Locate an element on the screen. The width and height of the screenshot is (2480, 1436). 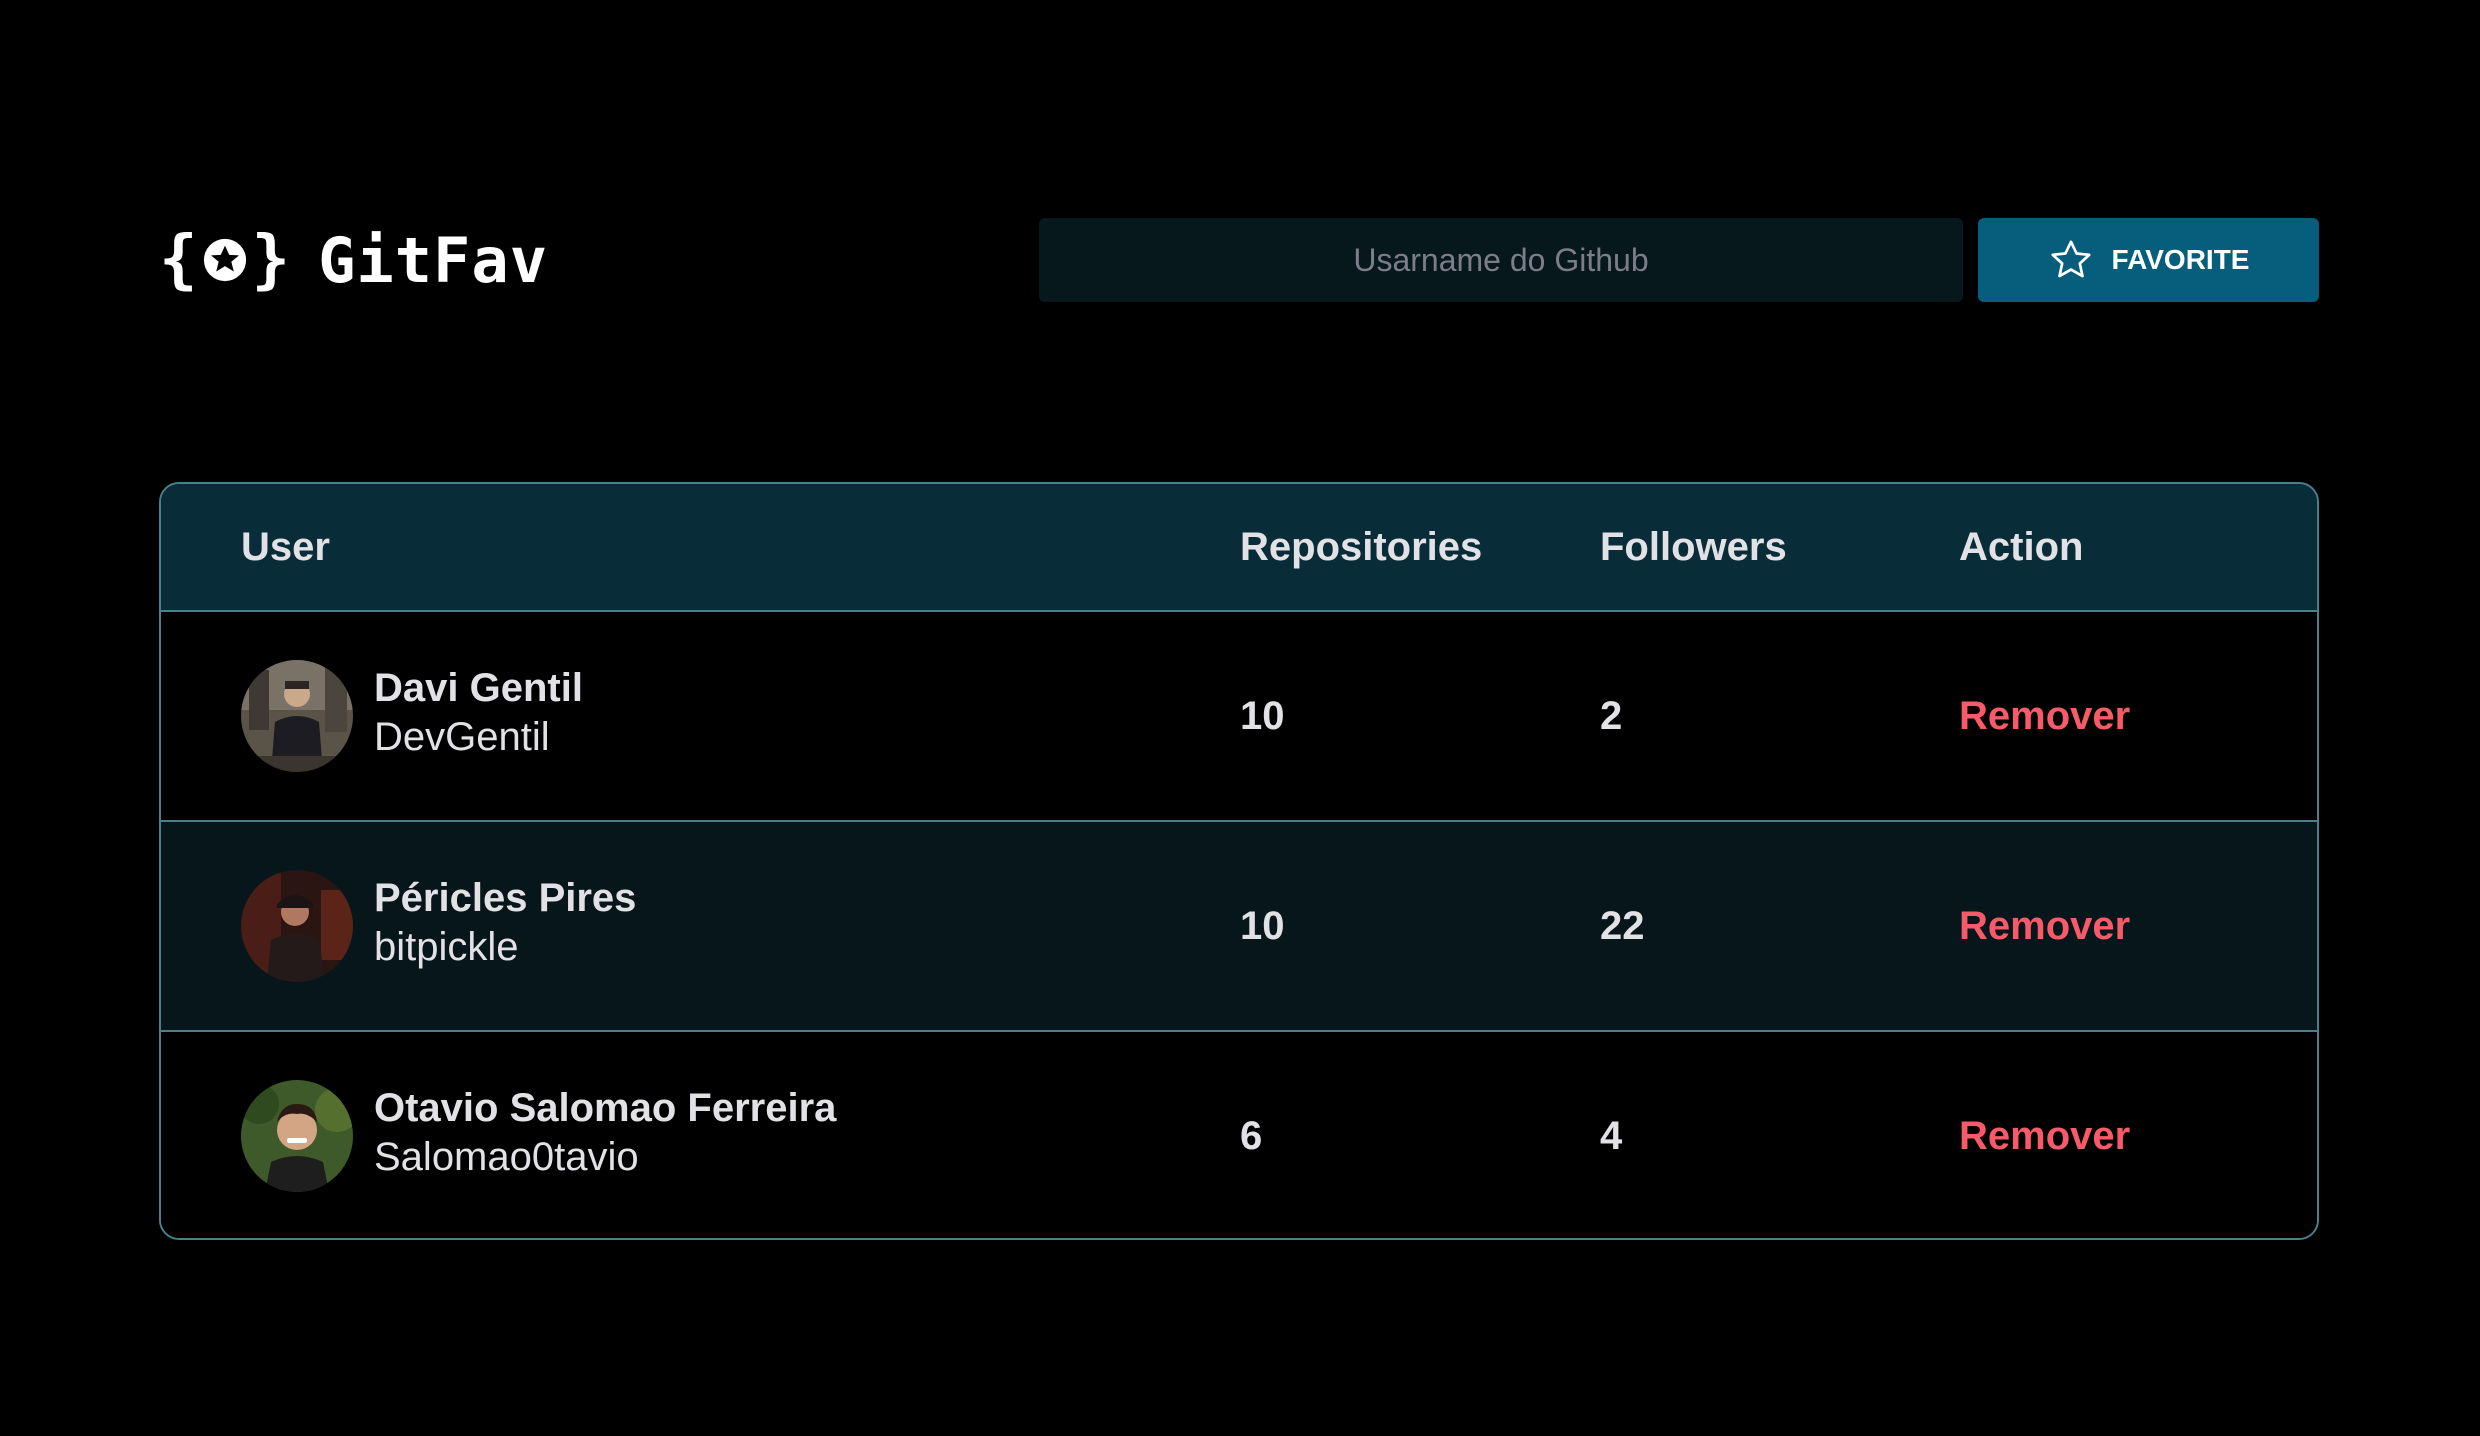
column-header-action: Action is located at coordinates (2021, 547).